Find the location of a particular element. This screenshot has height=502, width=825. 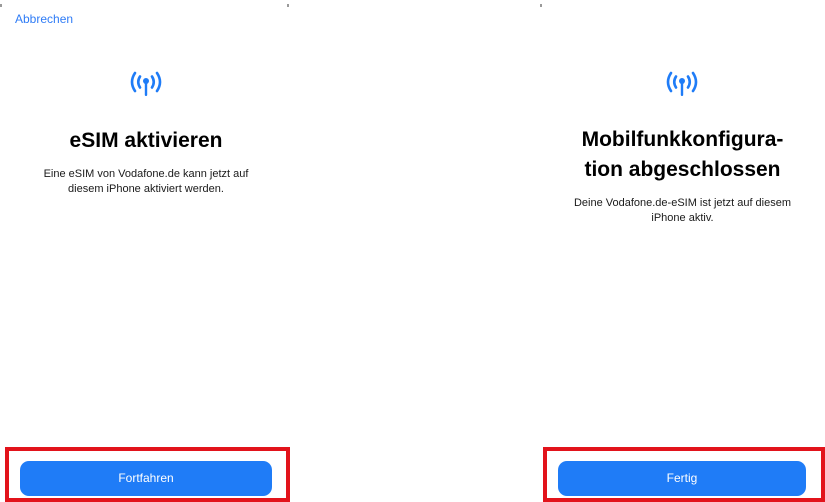

description-line: Eine eSIM von Vodafone.de kann jetzt auf is located at coordinates (146, 174).